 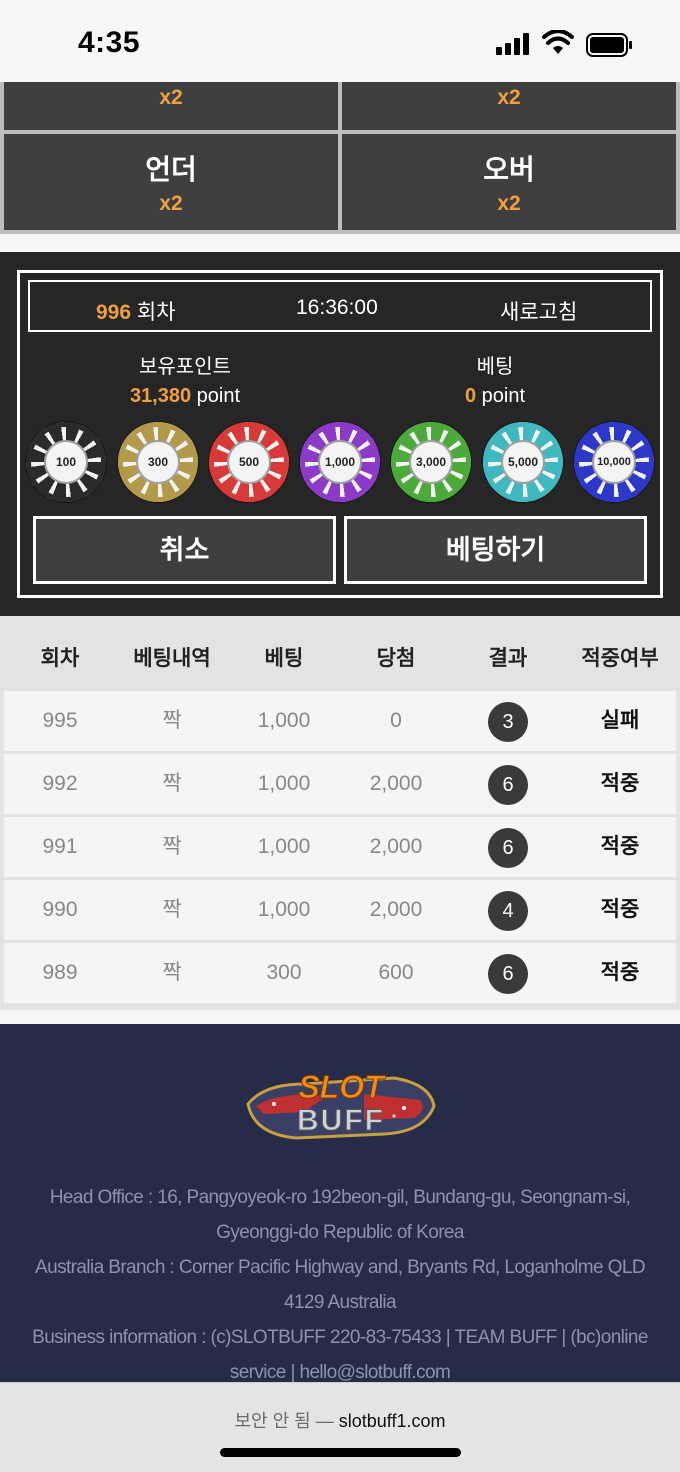 I want to click on round-time: 16:36:00, so click(x=337, y=307).